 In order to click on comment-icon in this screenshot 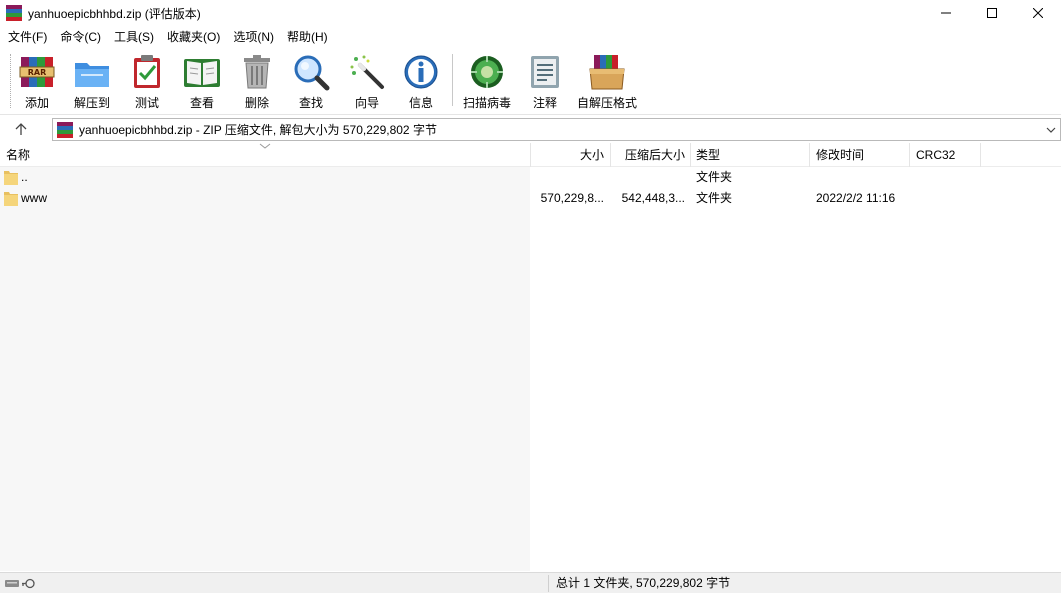, I will do `click(545, 72)`.